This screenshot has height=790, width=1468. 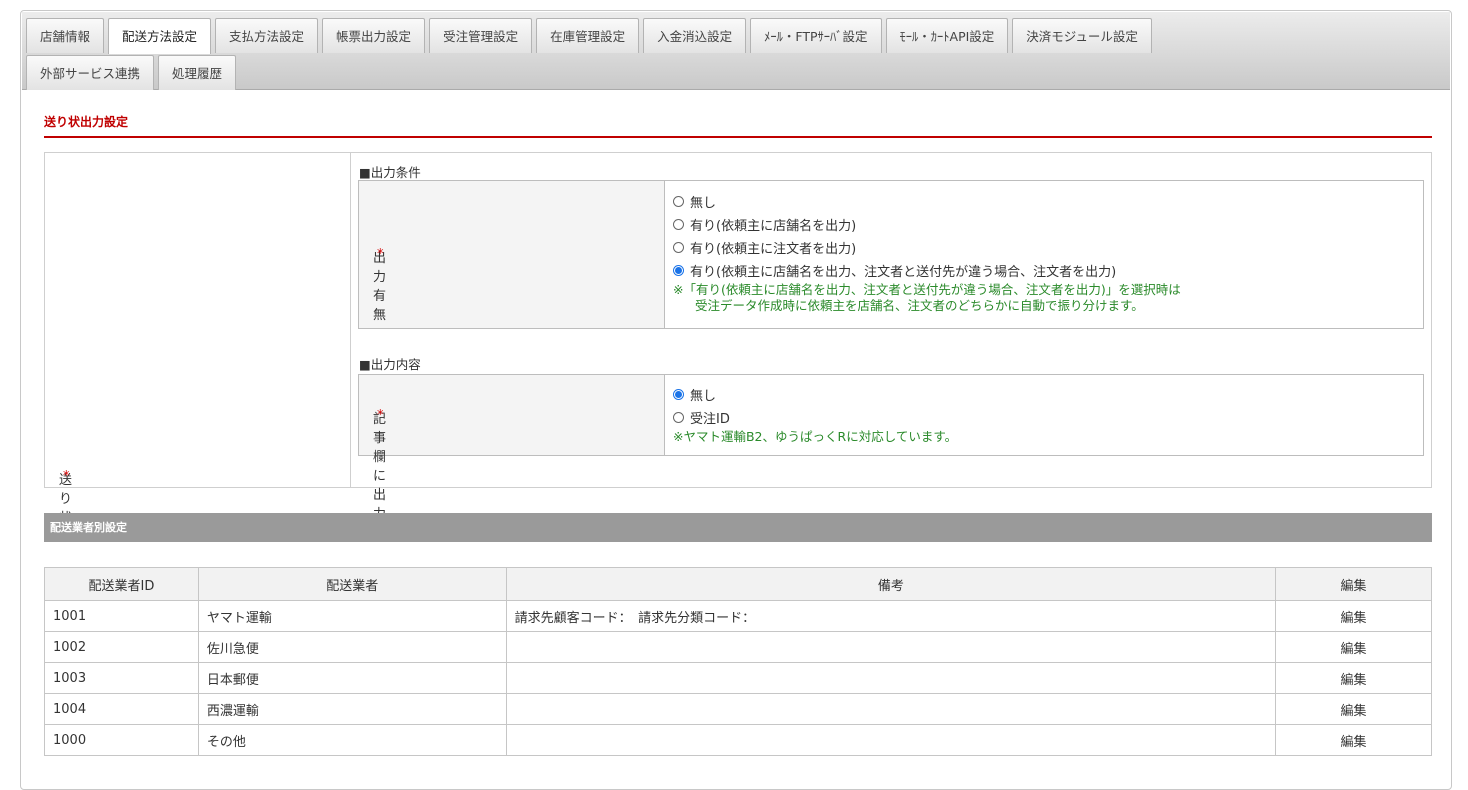 I want to click on carrier-settings-header: 配送業者別設定, so click(x=738, y=527).